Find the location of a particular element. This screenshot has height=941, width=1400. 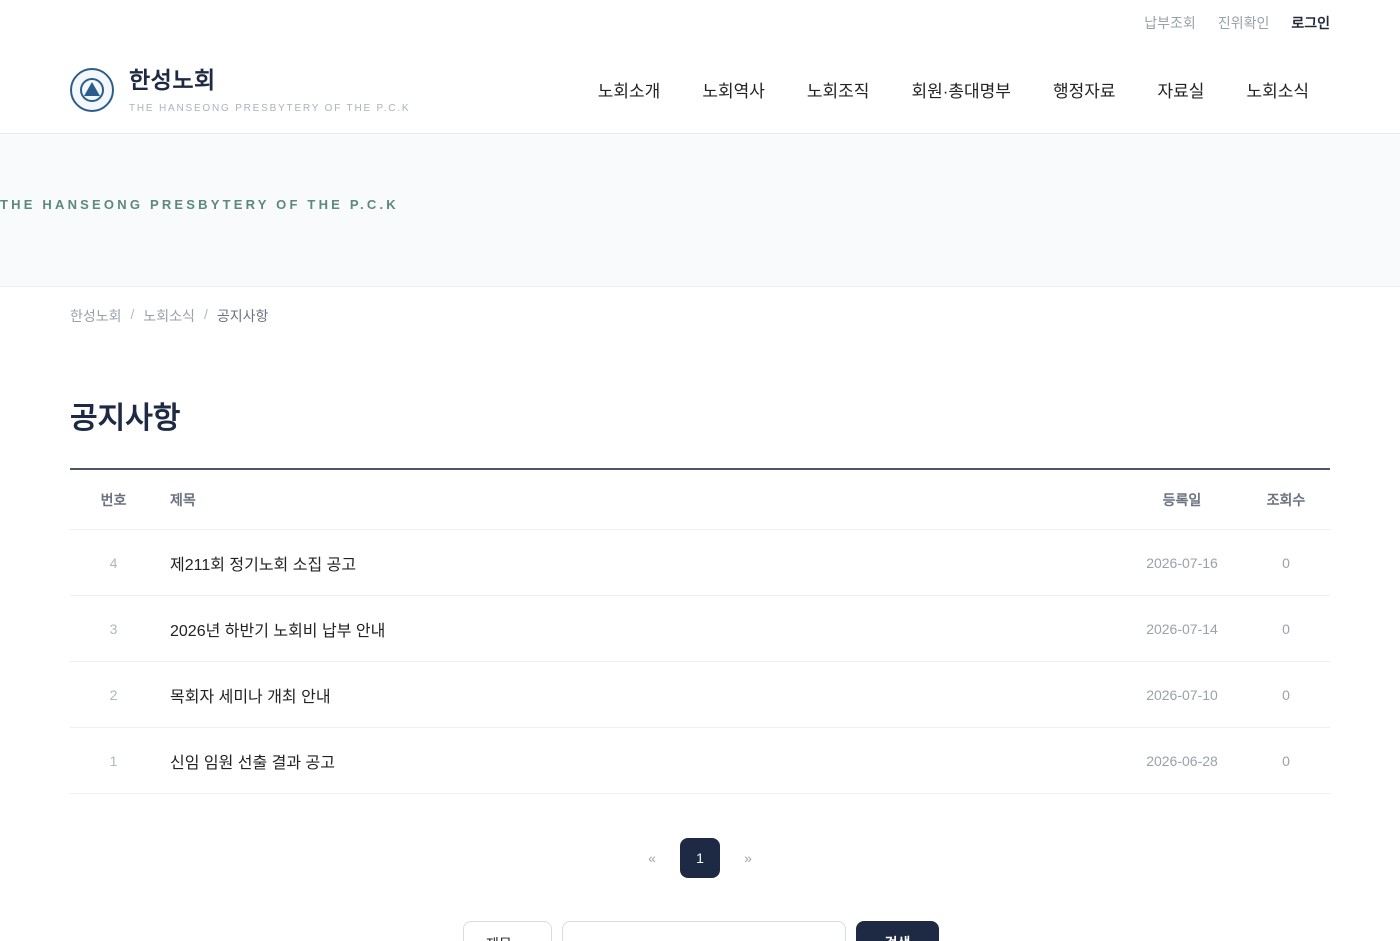

utility-links: 납부조회 진위확인 로그인 is located at coordinates (1237, 23).